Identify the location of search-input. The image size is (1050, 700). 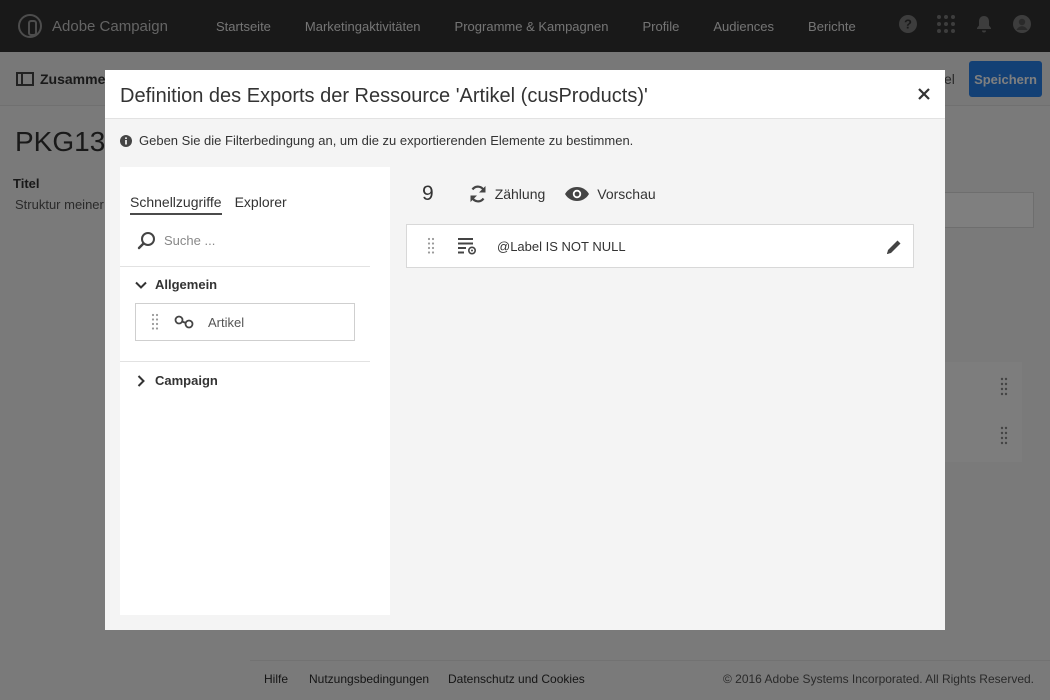
(264, 240).